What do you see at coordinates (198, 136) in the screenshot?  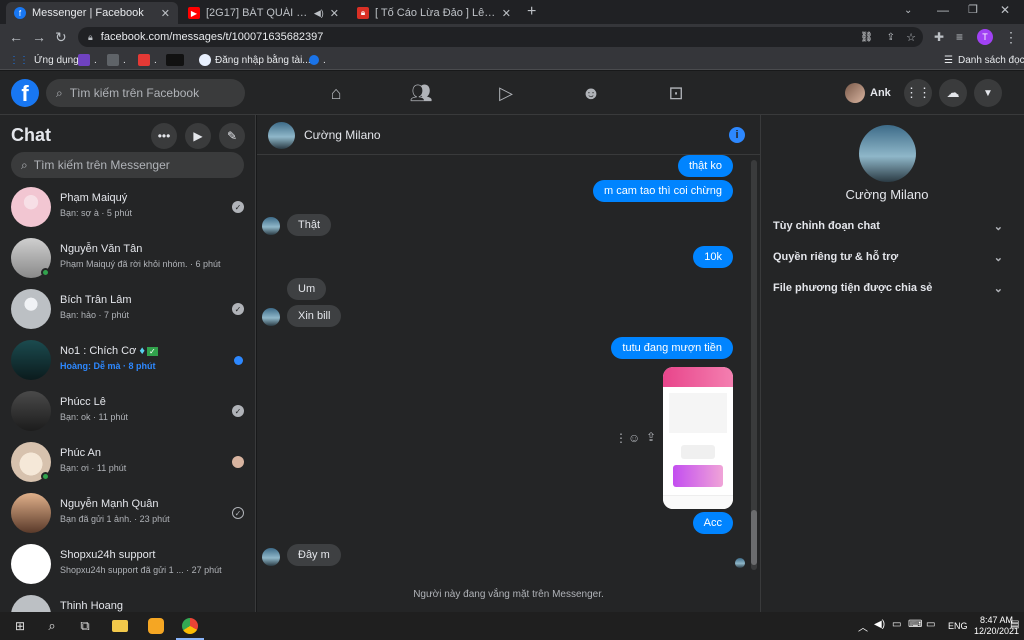 I see `video-call-icon: ▶` at bounding box center [198, 136].